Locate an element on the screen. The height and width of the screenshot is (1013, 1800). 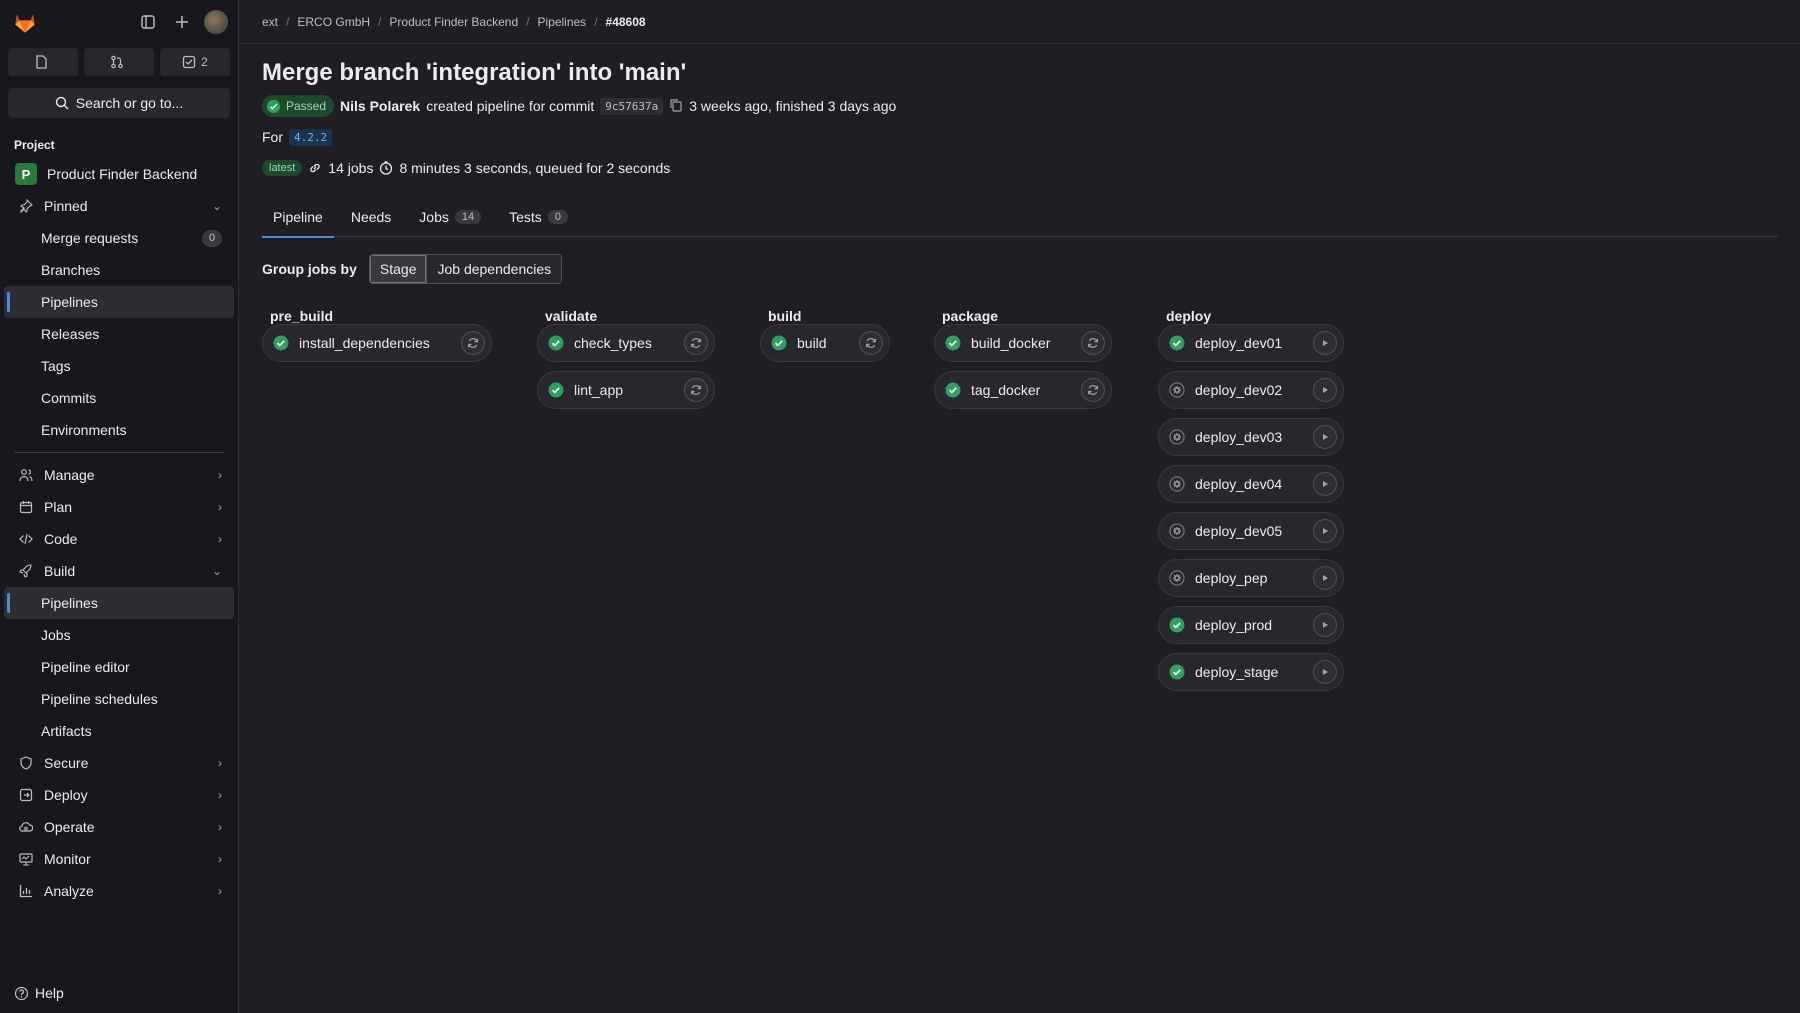
sidebar-item-label: Releases is located at coordinates (70, 334).